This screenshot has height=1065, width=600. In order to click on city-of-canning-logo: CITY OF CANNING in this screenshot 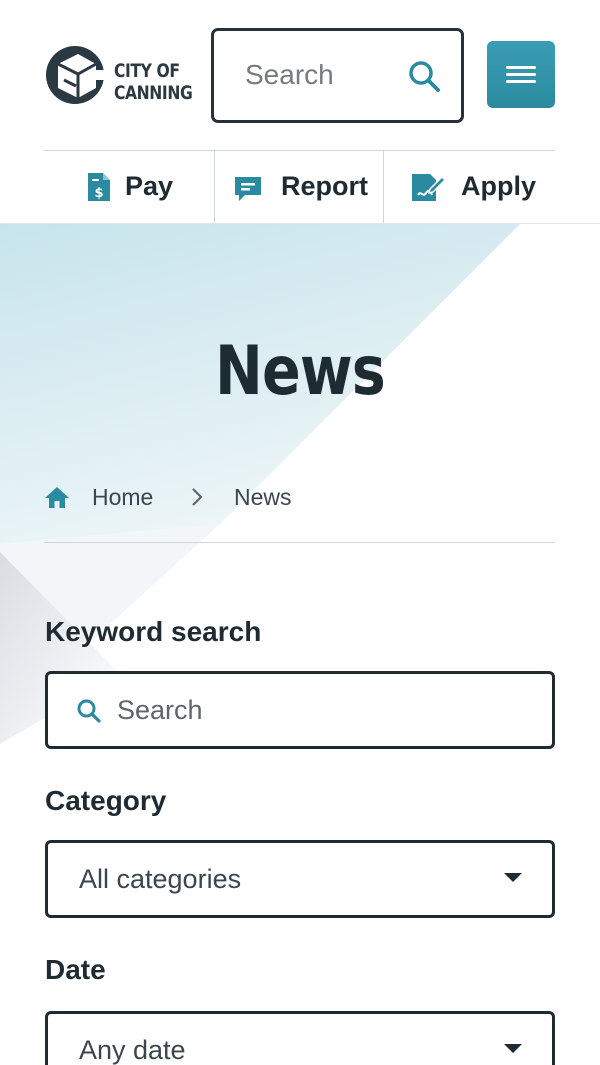, I will do `click(119, 75)`.